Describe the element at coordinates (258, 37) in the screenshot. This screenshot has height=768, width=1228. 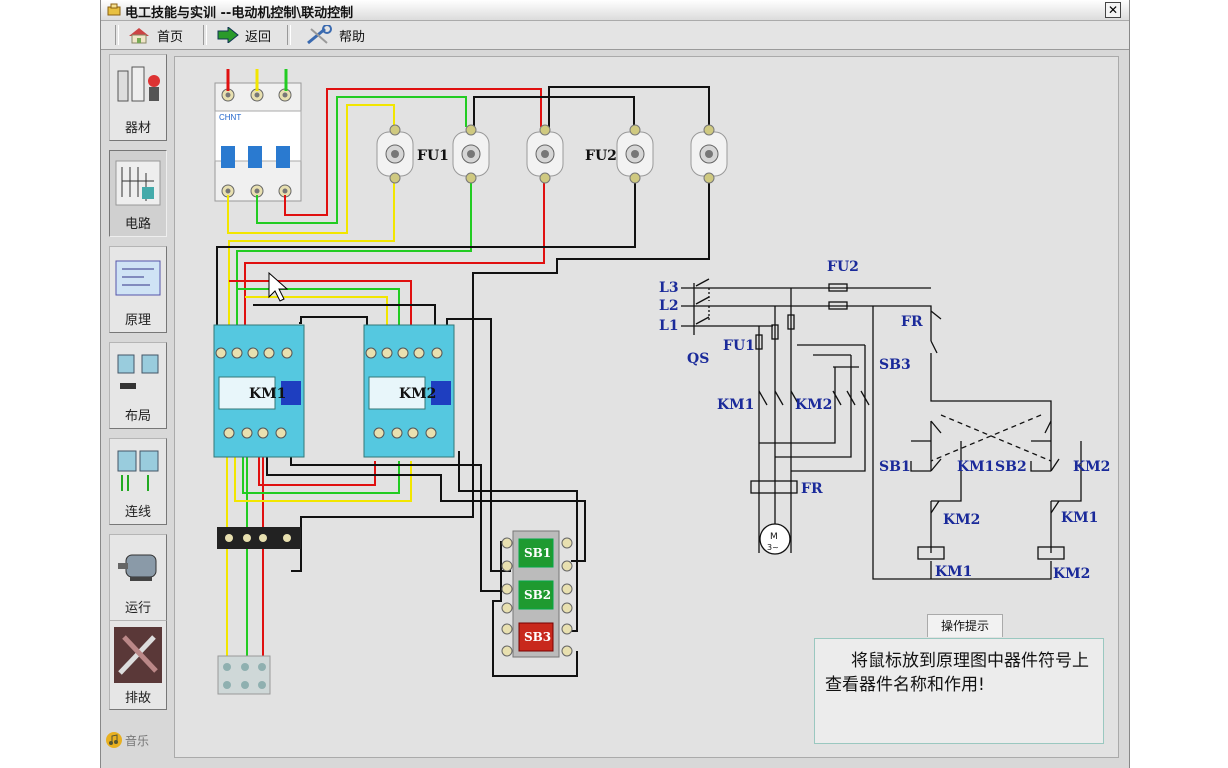
I see `back-label: 返回` at that location.